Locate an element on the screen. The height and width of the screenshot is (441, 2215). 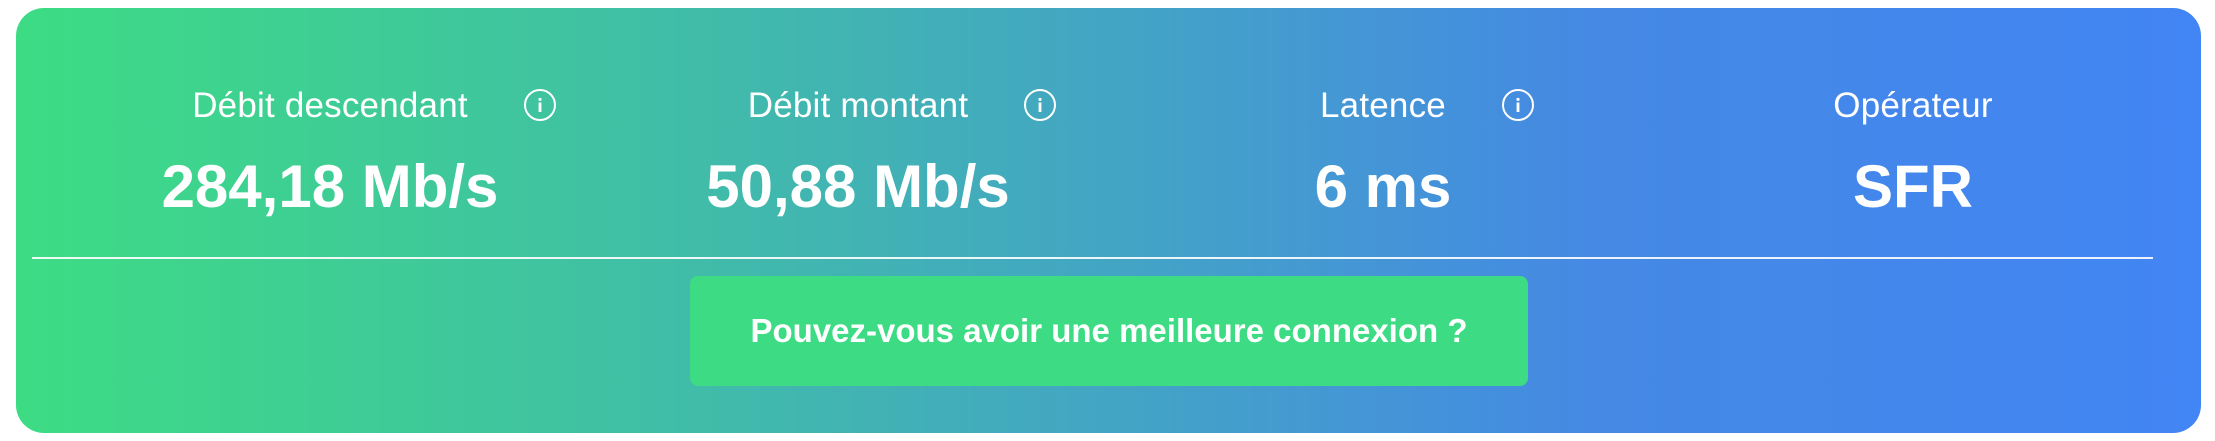
stat-operator-label: Opérateur is located at coordinates (1913, 105).